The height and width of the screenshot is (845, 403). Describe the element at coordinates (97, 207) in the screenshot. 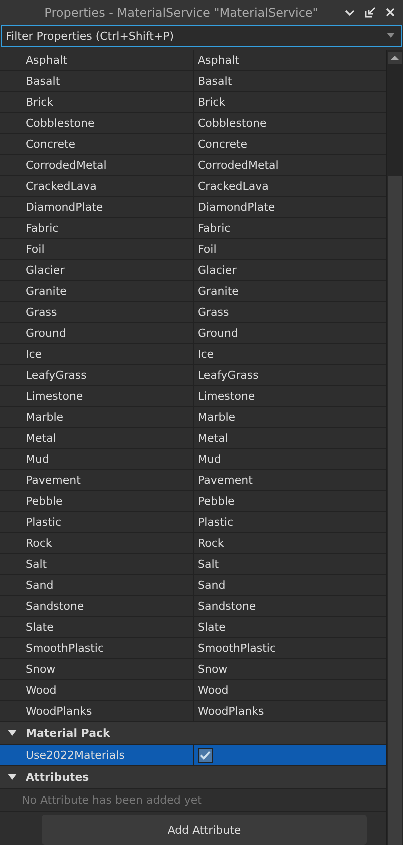

I see `property-name: DiamondPlate` at that location.